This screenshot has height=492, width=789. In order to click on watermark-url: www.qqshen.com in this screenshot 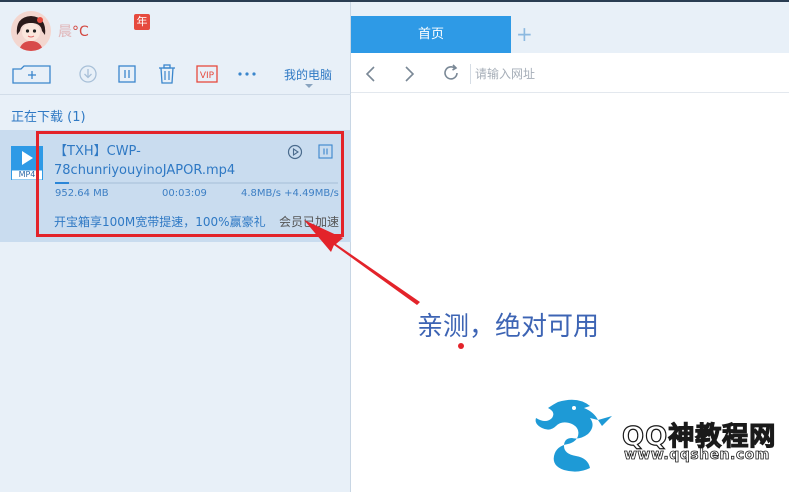, I will do `click(697, 455)`.